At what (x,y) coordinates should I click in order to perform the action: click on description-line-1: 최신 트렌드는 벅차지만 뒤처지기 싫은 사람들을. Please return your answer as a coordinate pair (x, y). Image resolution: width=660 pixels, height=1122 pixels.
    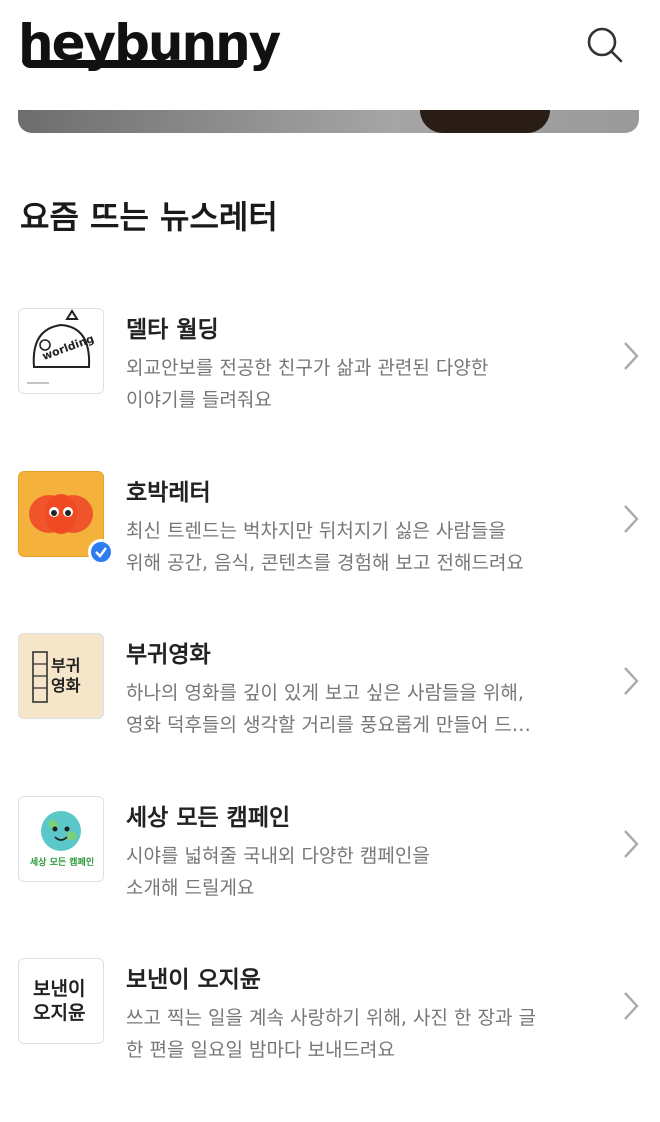
    Looking at the image, I should click on (316, 531).